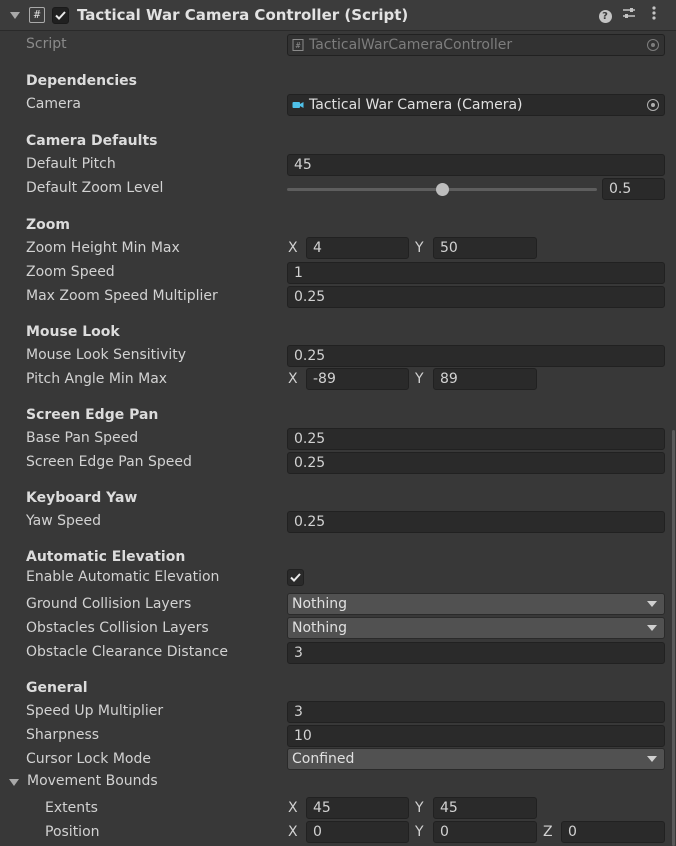  What do you see at coordinates (117, 628) in the screenshot?
I see `obstacles-collision-layers-label: Obstacles Collision Layers` at bounding box center [117, 628].